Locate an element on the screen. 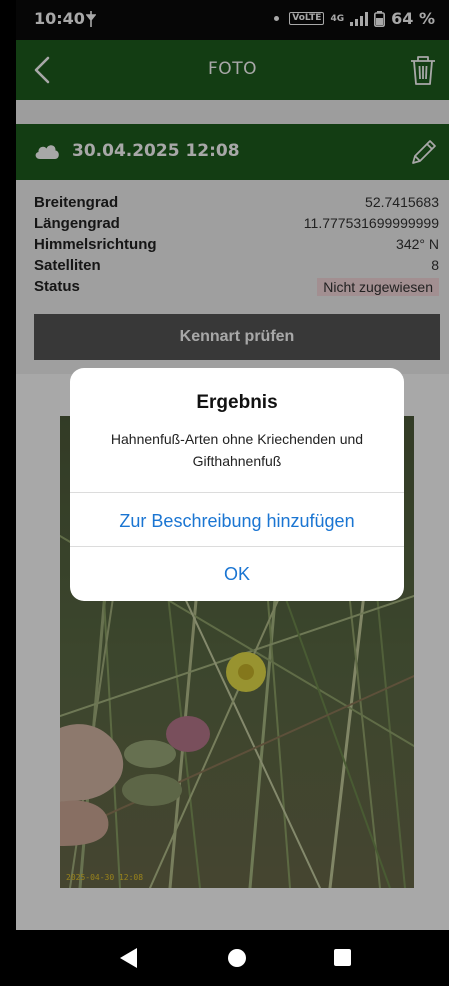  ok-button: OK is located at coordinates (237, 574).